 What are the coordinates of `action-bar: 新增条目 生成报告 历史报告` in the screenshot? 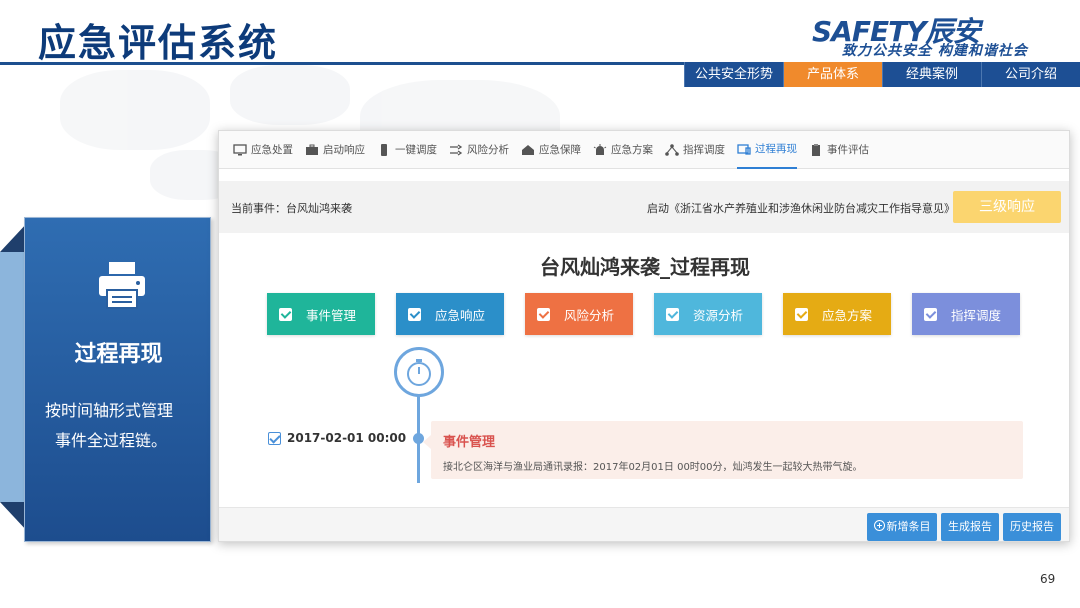 It's located at (644, 524).